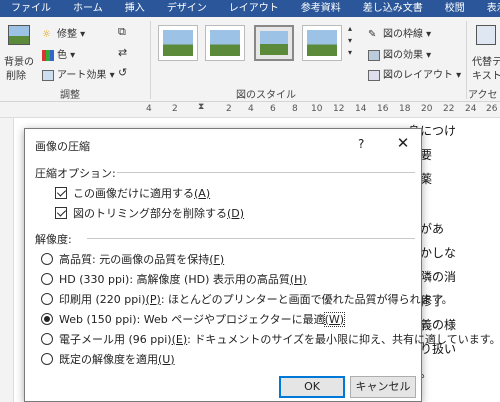 This screenshot has width=500, height=402. I want to click on ruler-number: 26, so click(492, 109).